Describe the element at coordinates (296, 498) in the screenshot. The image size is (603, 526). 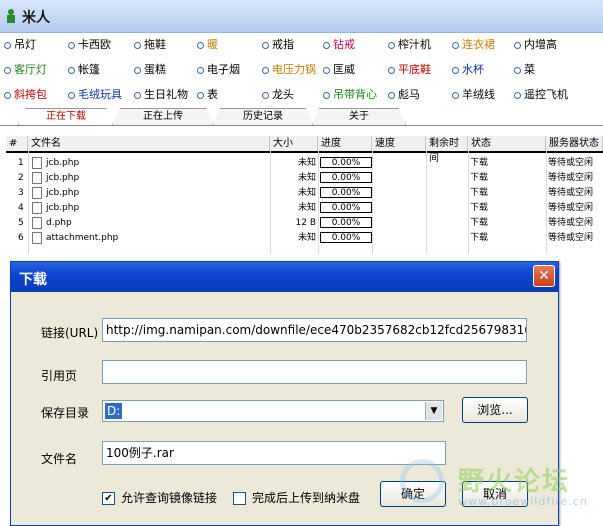
I see `upload-checkbox: 完成后上传到纳米盘` at that location.